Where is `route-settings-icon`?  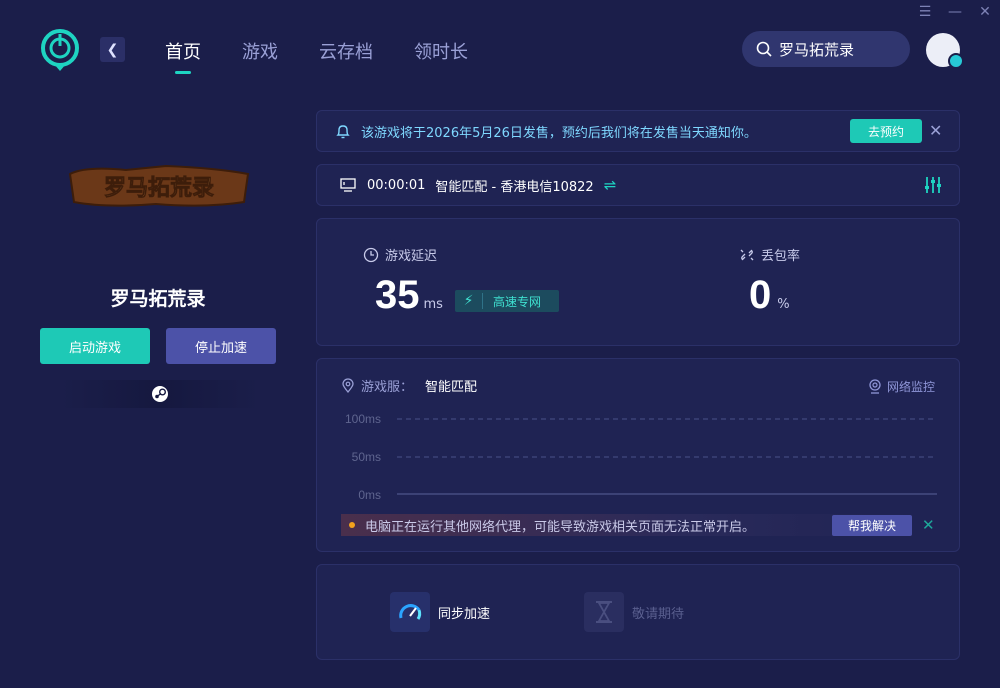
route-settings-icon is located at coordinates (933, 185).